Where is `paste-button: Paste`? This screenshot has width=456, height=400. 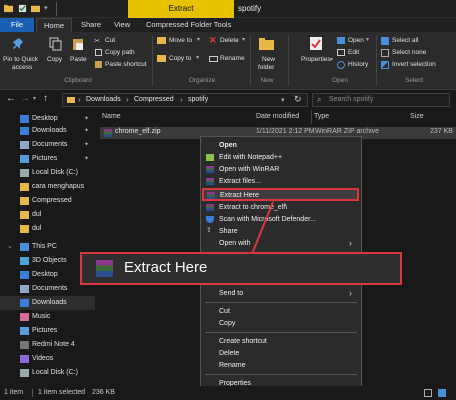 paste-button: Paste is located at coordinates (78, 59).